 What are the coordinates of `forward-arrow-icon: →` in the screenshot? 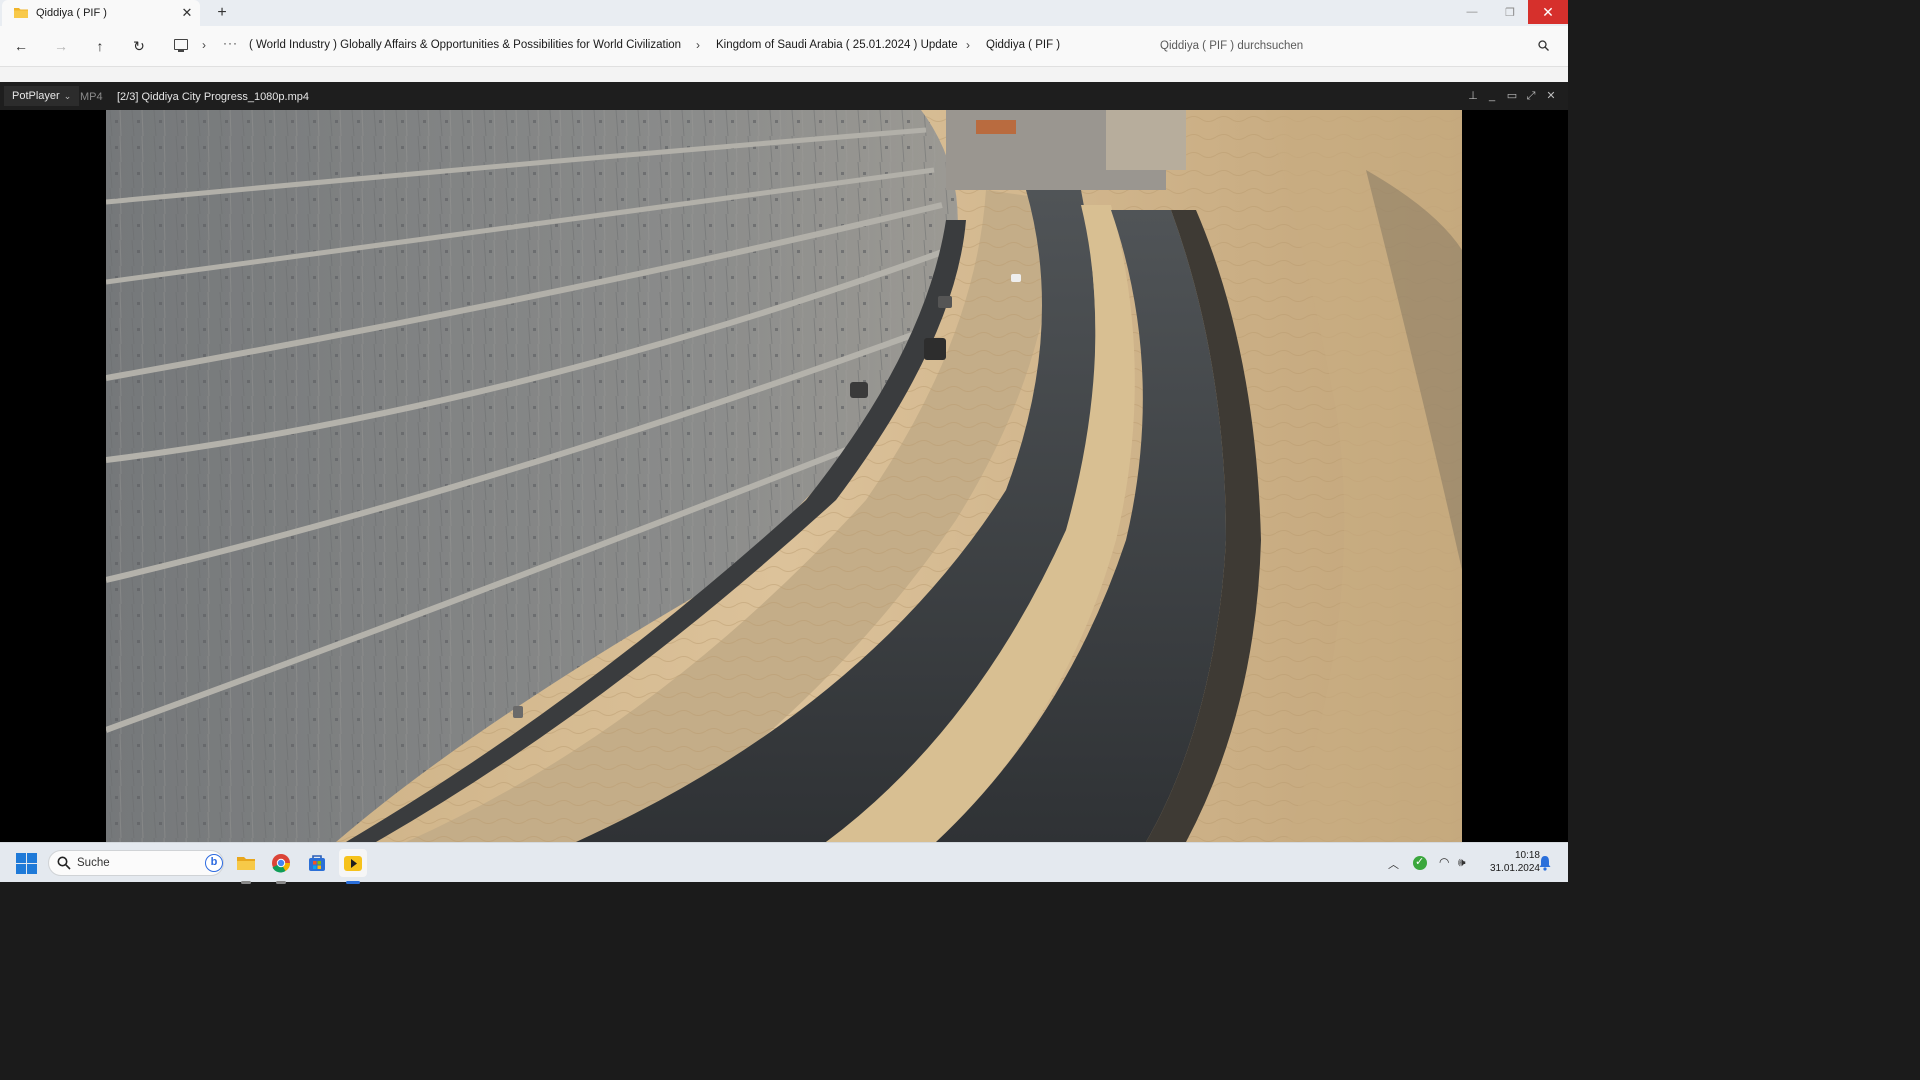 It's located at (61, 46).